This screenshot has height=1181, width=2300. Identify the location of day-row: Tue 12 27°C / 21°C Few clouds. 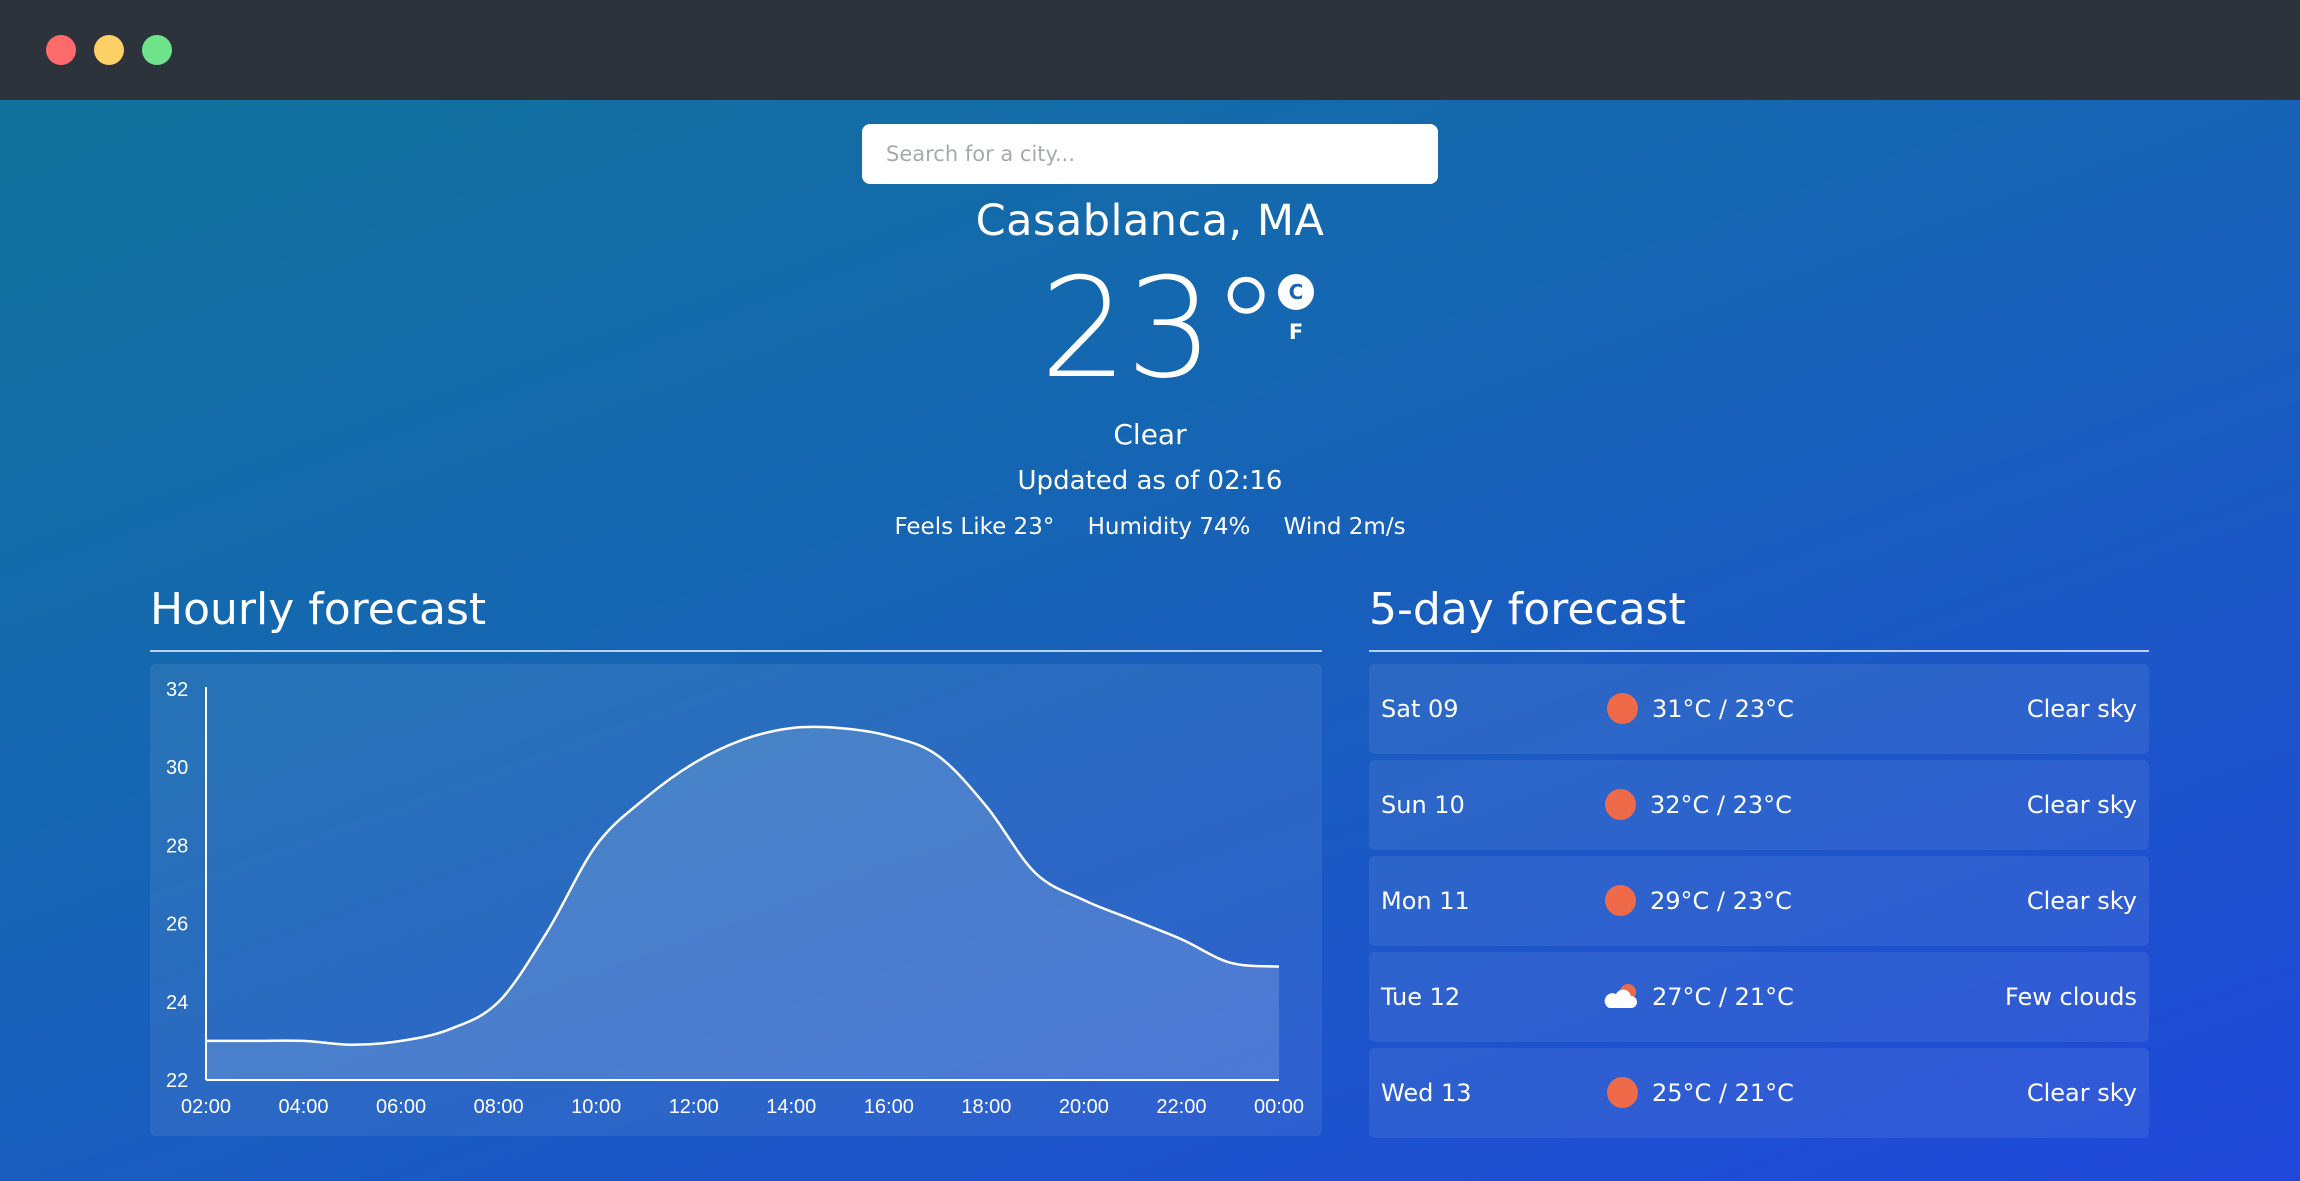
(1759, 997).